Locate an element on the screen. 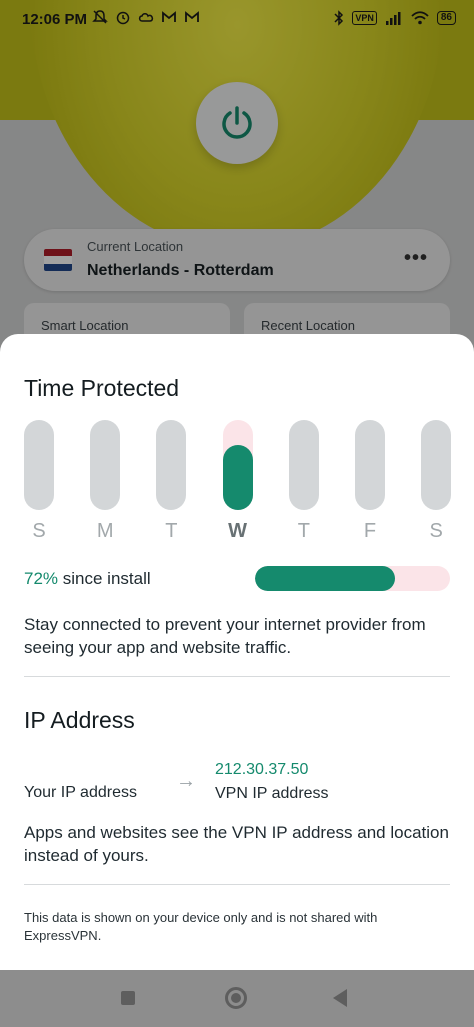 The image size is (474, 1027). status-bar: 12:06 PM VPN 86 is located at coordinates (237, 20).